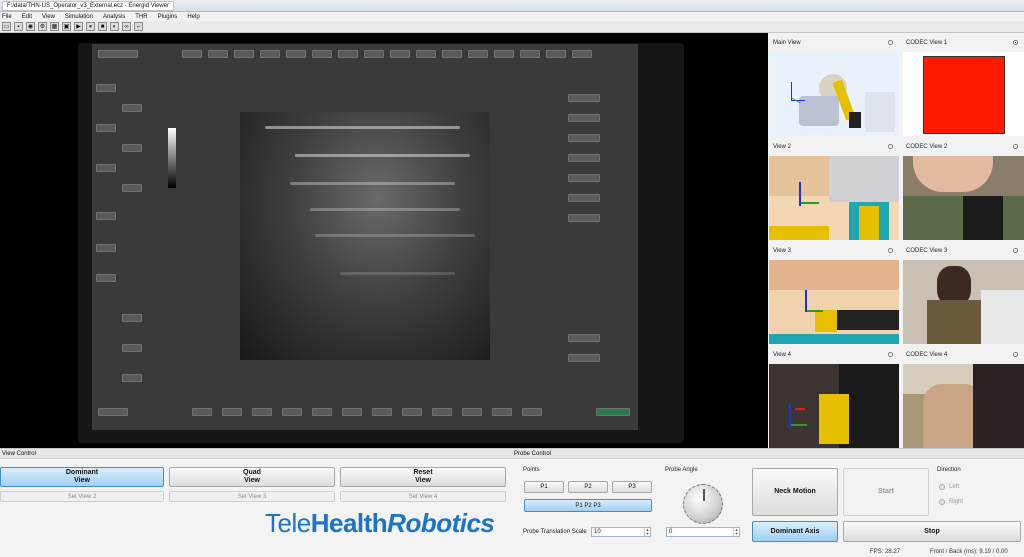 This screenshot has height=557, width=1024. What do you see at coordinates (82, 477) in the screenshot?
I see `dominant-view-button: Dominant View` at bounding box center [82, 477].